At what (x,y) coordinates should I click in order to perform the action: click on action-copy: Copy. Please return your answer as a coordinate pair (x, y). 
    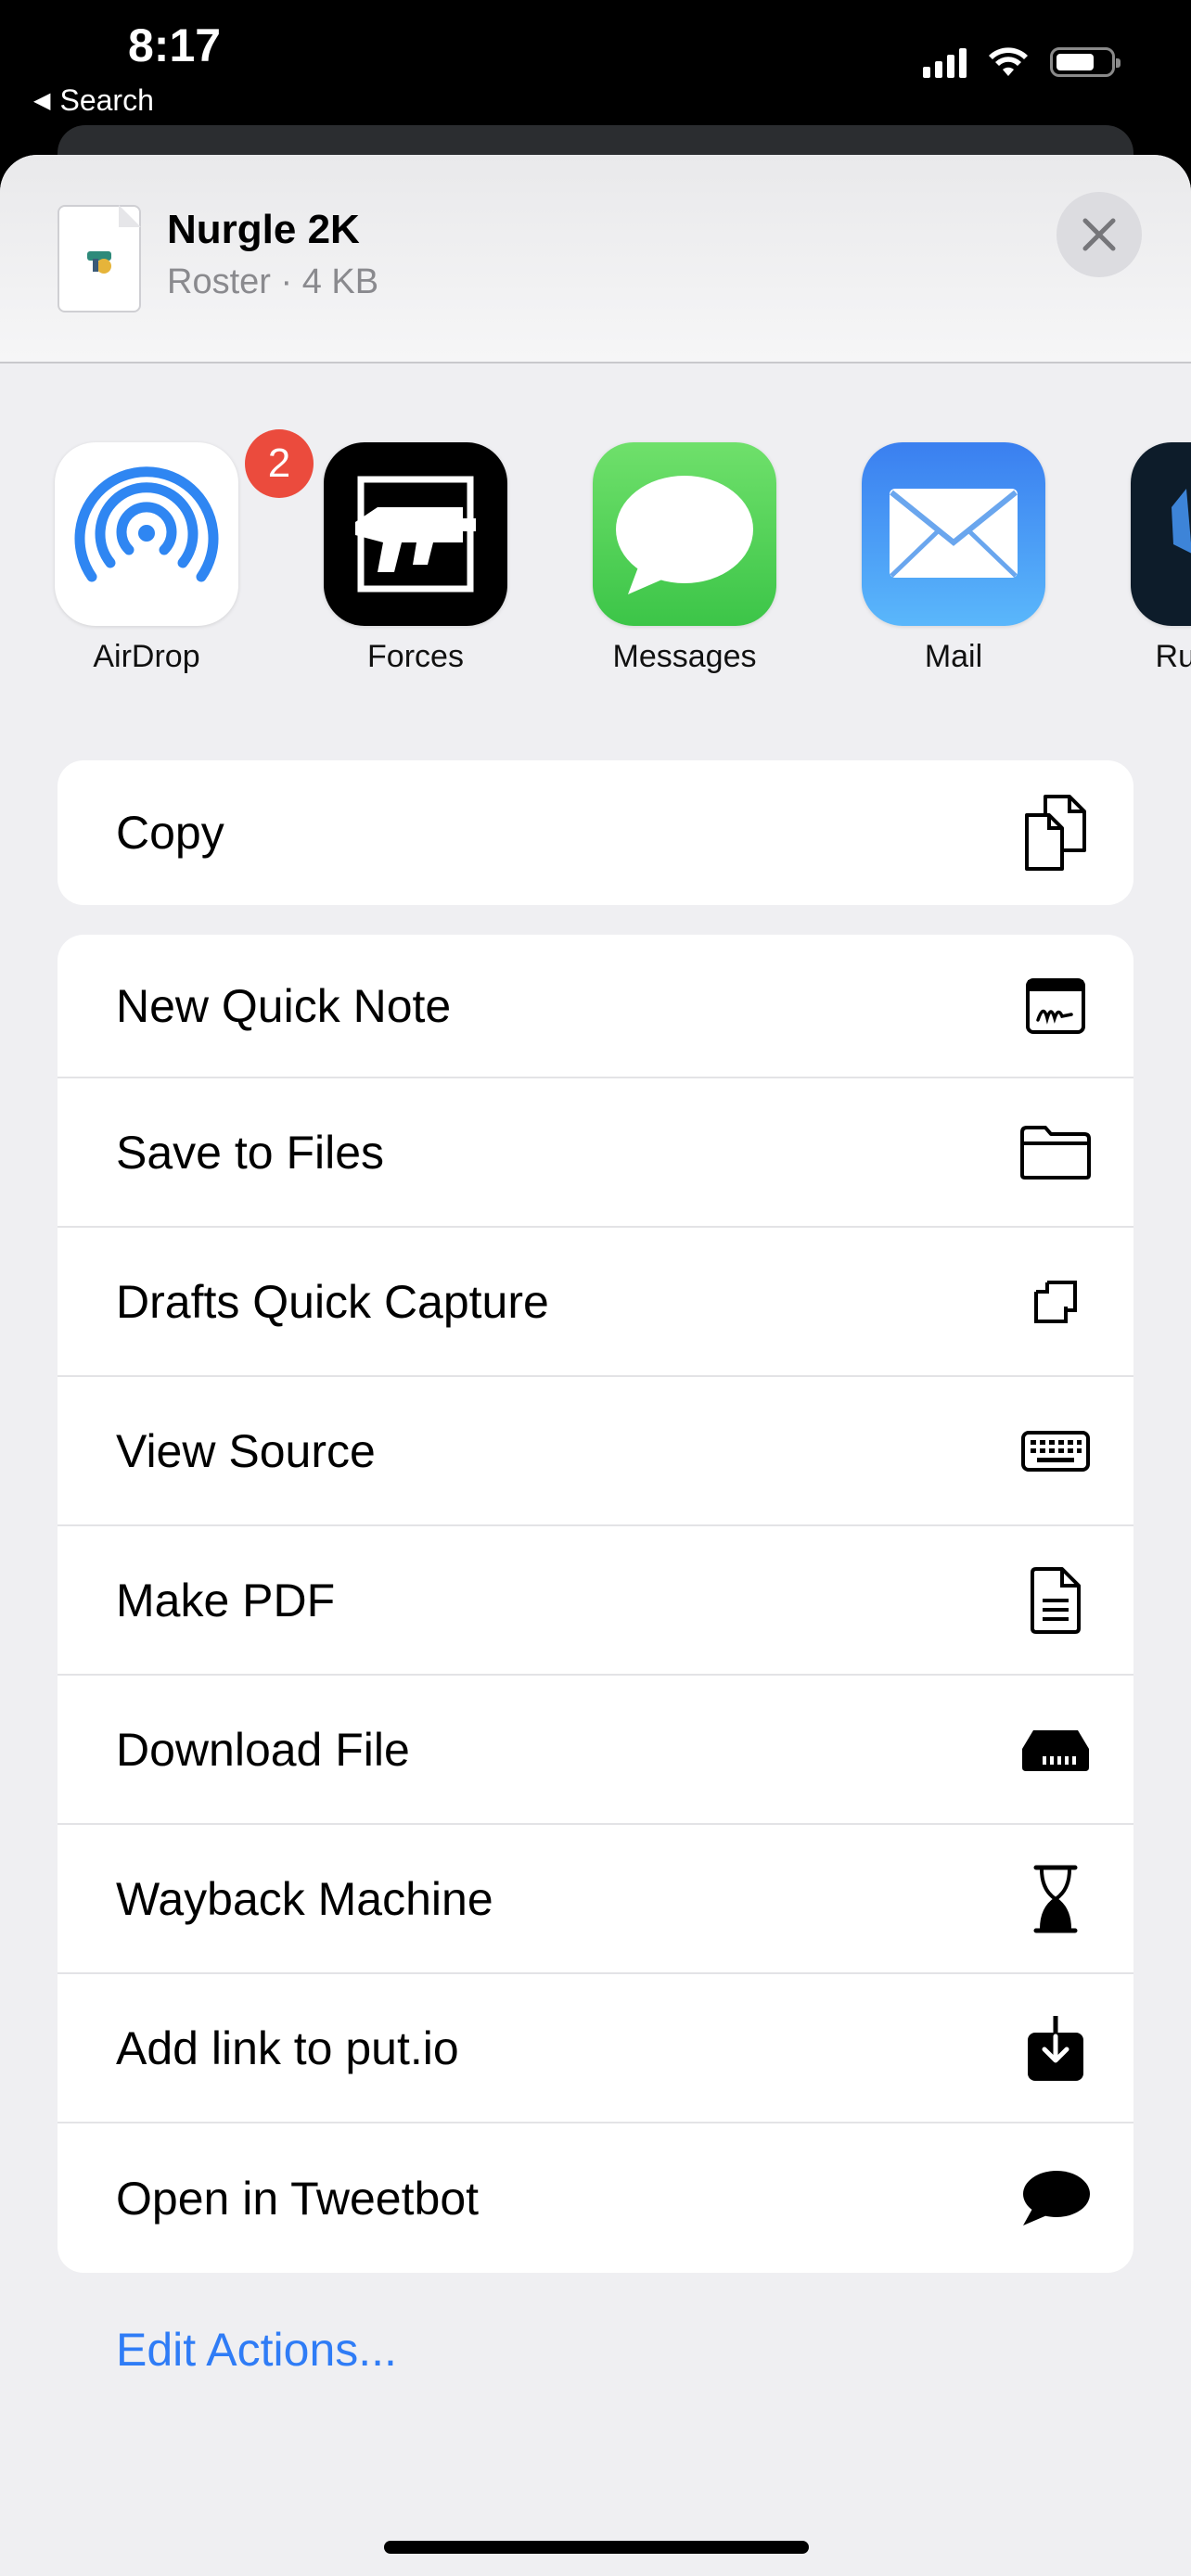
    Looking at the image, I should click on (595, 833).